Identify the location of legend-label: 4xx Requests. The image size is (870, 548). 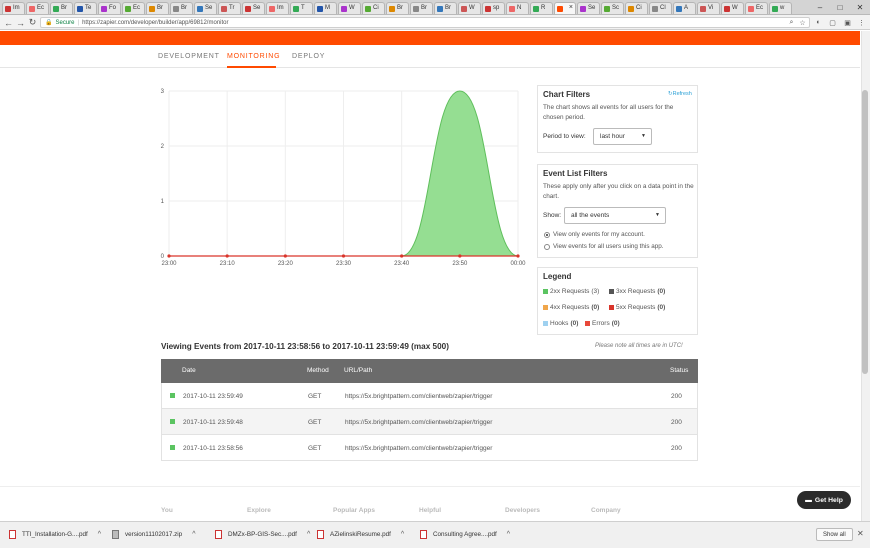
(570, 307).